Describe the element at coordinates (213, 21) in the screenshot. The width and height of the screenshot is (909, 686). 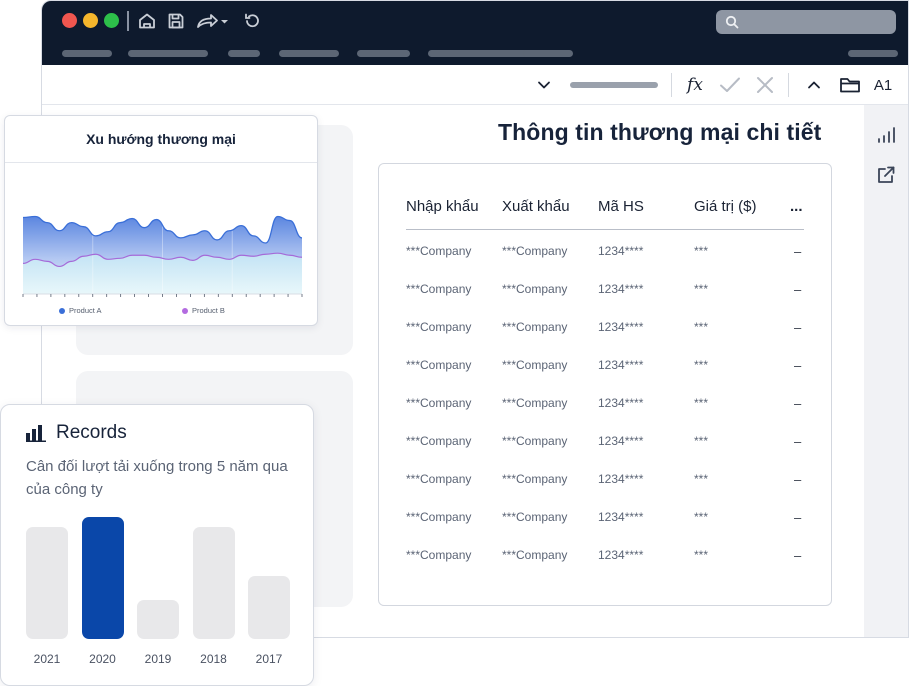
I see `share-icon` at that location.